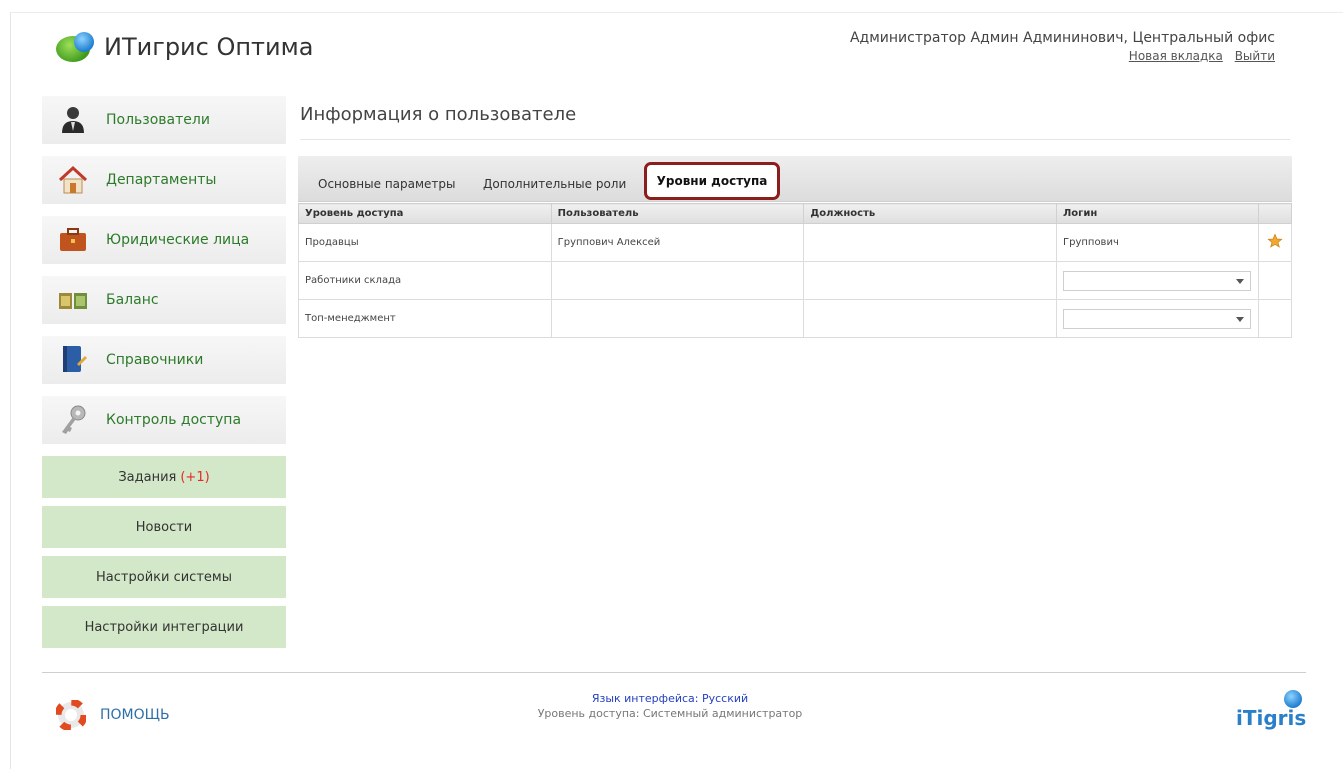 The image size is (1343, 769). Describe the element at coordinates (73, 180) in the screenshot. I see `house-icon` at that location.